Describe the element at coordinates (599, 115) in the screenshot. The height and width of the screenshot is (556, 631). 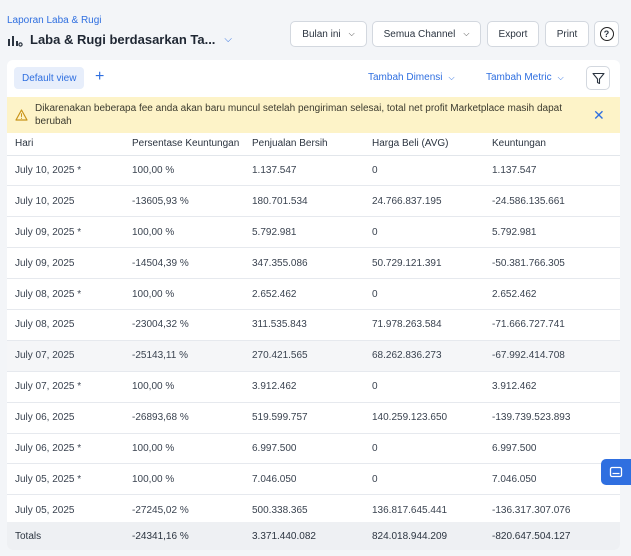
I see `close-icon: ✕` at that location.